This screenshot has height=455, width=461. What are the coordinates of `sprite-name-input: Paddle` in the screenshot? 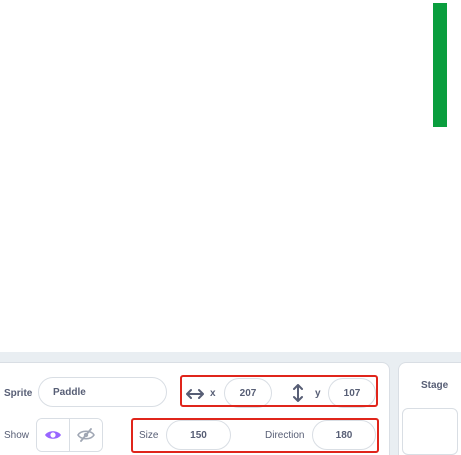 It's located at (102, 392).